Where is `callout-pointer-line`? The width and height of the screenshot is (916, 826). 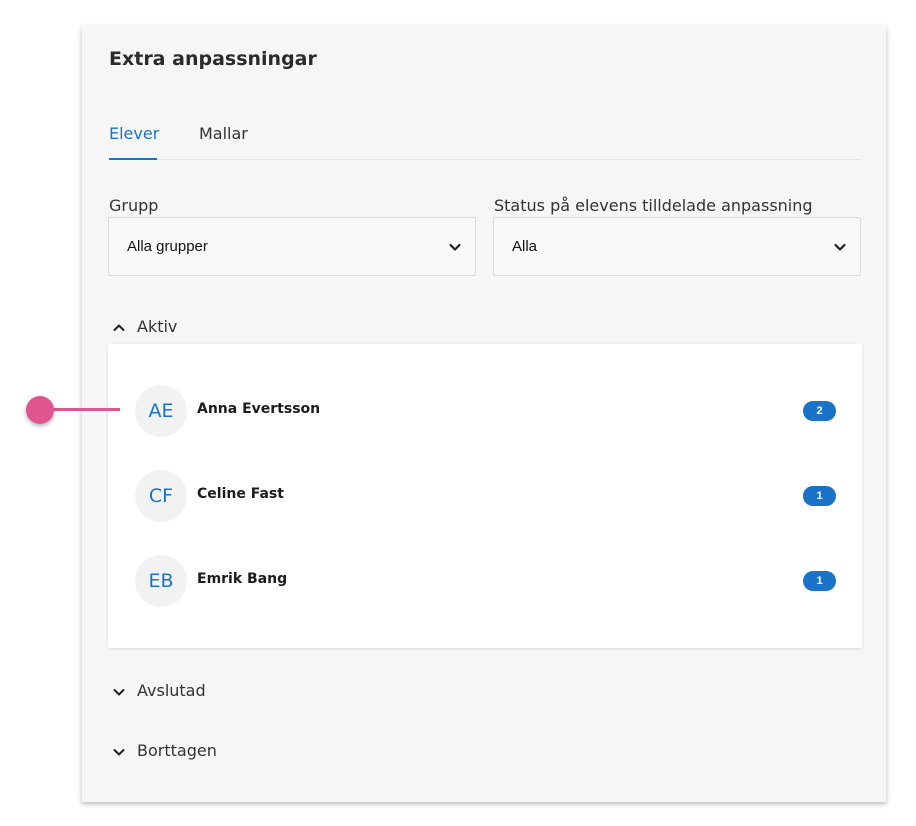
callout-pointer-line is located at coordinates (86, 409).